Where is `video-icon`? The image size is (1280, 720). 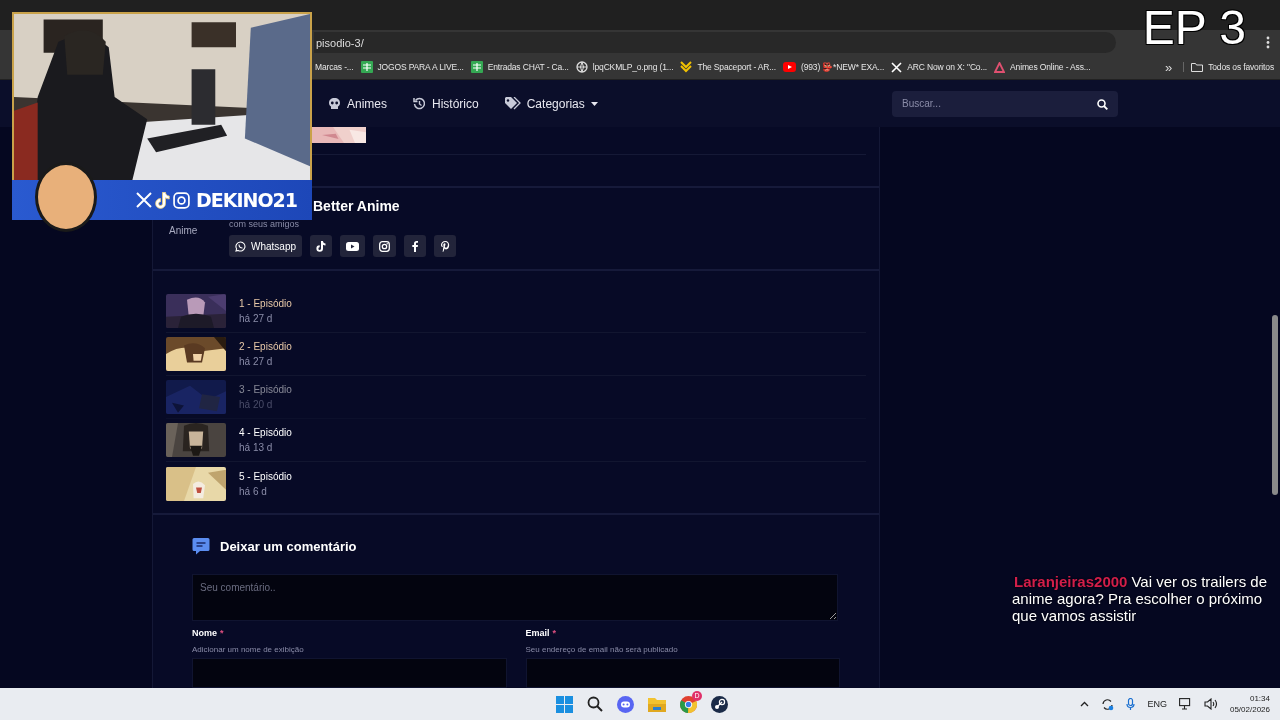
video-icon is located at coordinates (789, 67).